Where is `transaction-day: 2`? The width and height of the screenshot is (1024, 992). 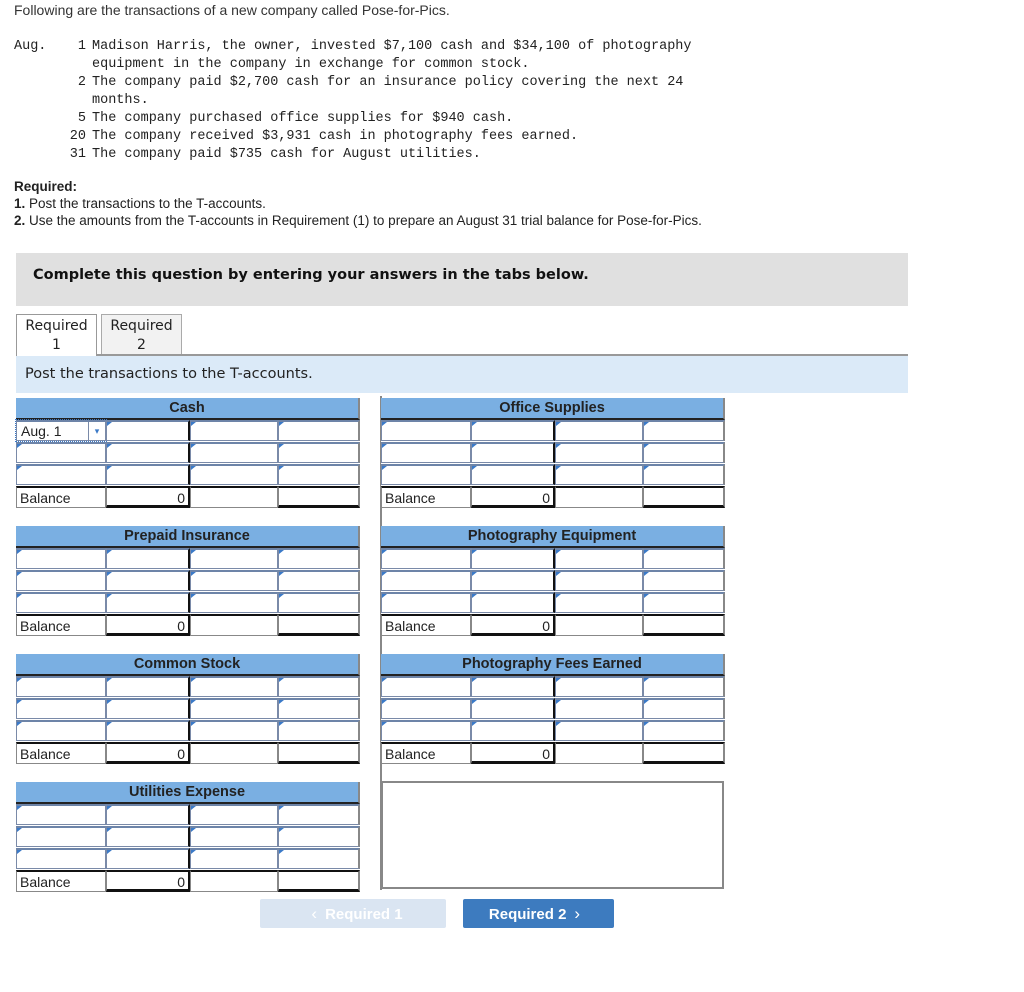 transaction-day: 2 is located at coordinates (81, 82).